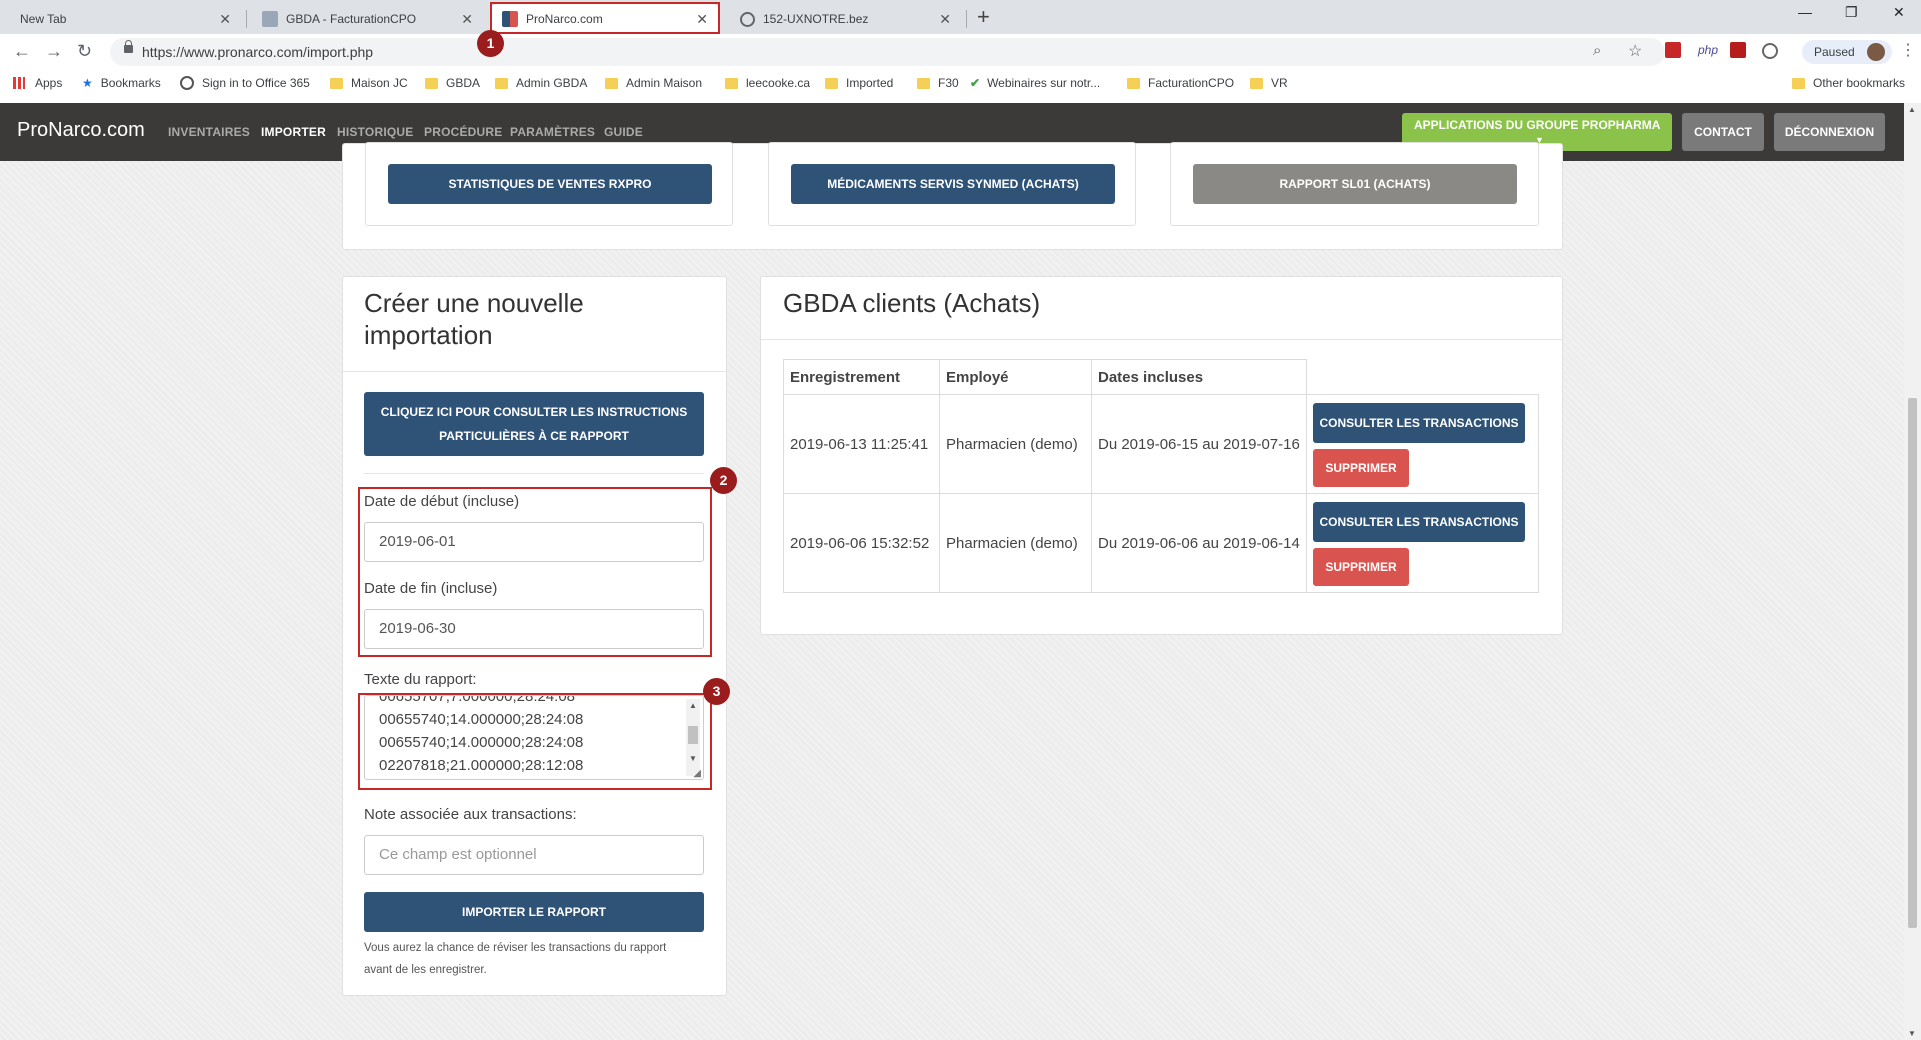 This screenshot has width=1921, height=1040. Describe the element at coordinates (54, 51) in the screenshot. I see `forward-icon: →` at that location.